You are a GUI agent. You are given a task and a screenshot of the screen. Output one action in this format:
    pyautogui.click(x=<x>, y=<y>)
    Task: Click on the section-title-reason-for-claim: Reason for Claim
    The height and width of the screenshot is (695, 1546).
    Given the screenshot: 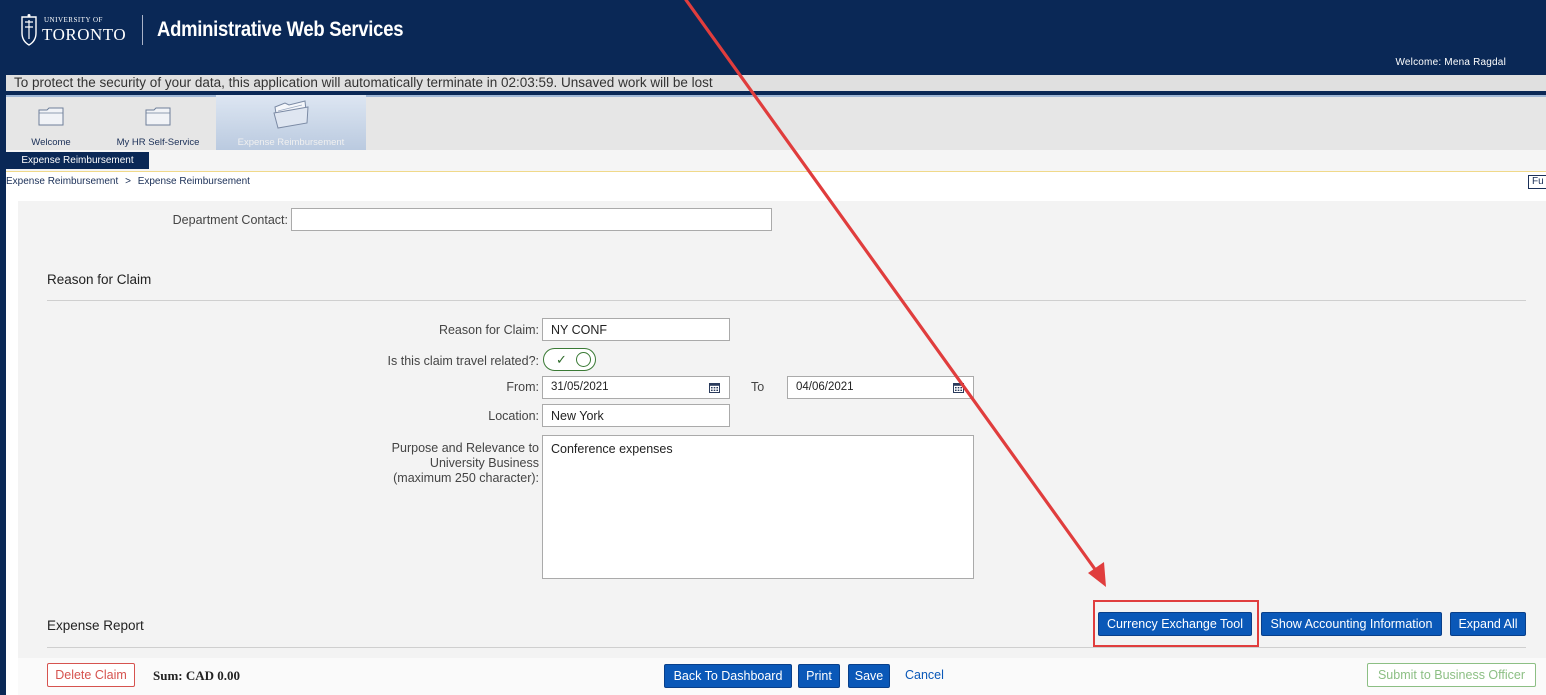 What is the action you would take?
    pyautogui.click(x=99, y=279)
    